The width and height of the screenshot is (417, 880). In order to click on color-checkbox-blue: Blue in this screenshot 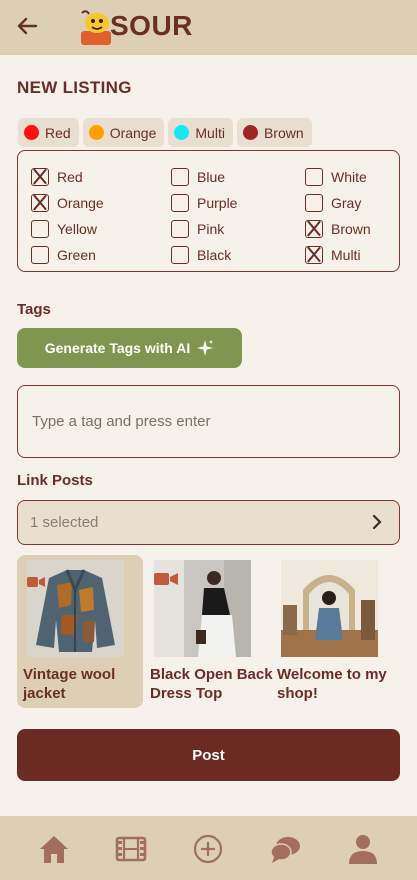, I will do `click(198, 177)`.